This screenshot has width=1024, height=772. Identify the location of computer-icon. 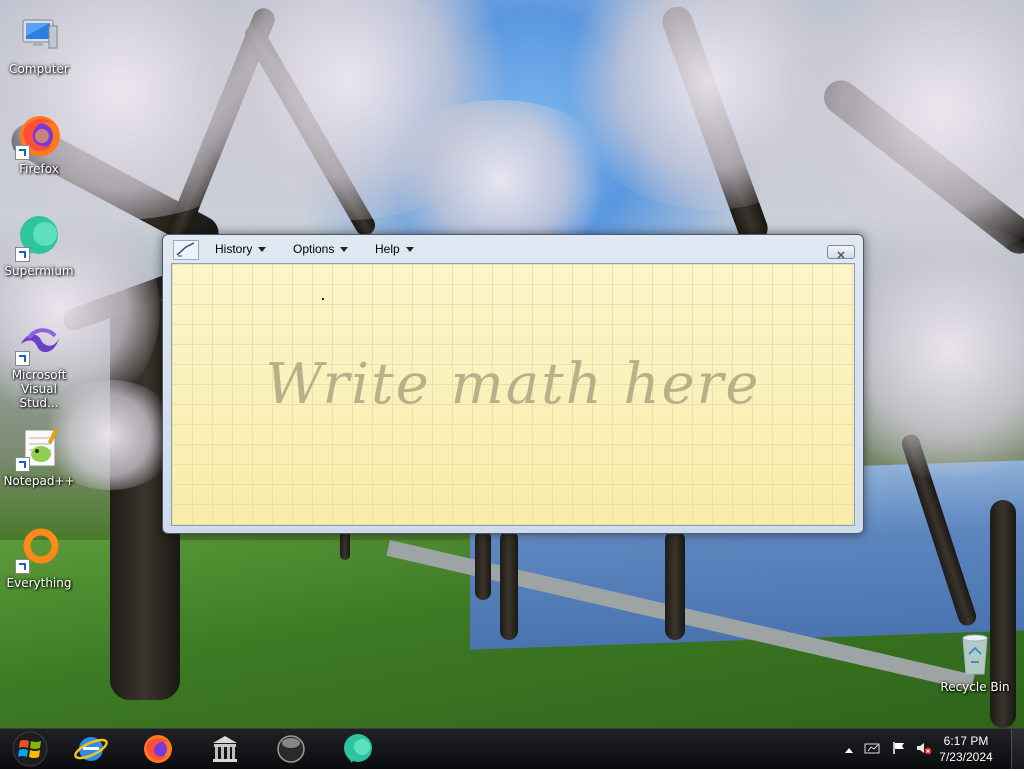
(39, 36).